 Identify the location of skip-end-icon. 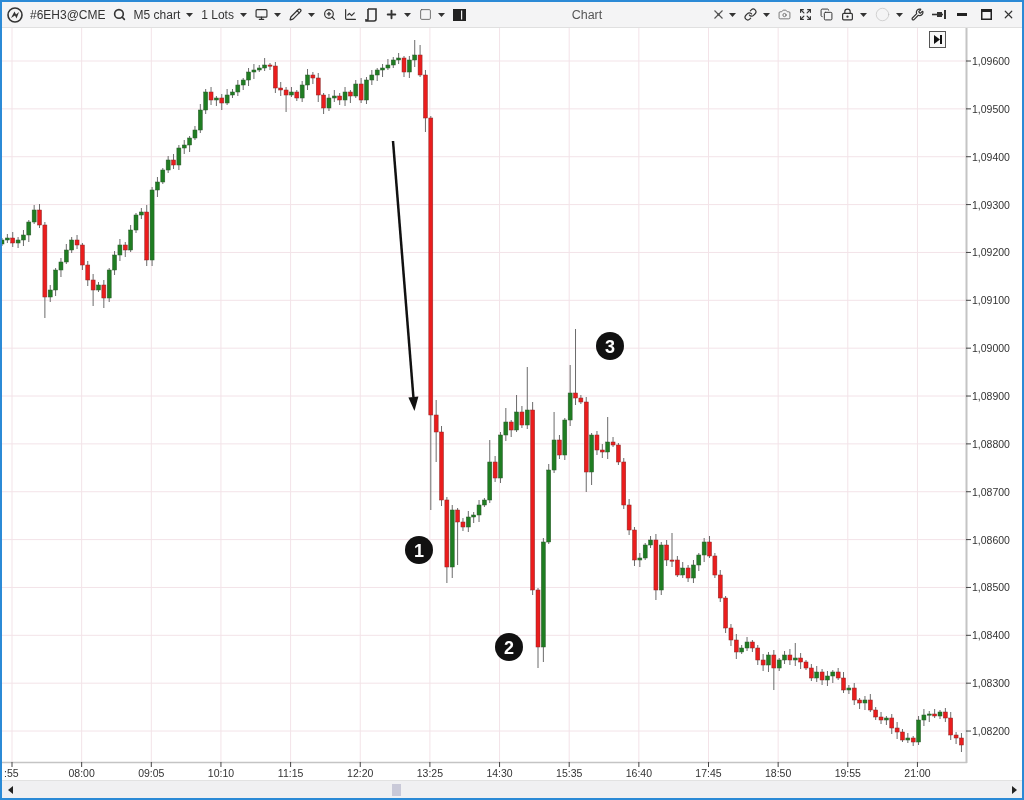
(938, 39).